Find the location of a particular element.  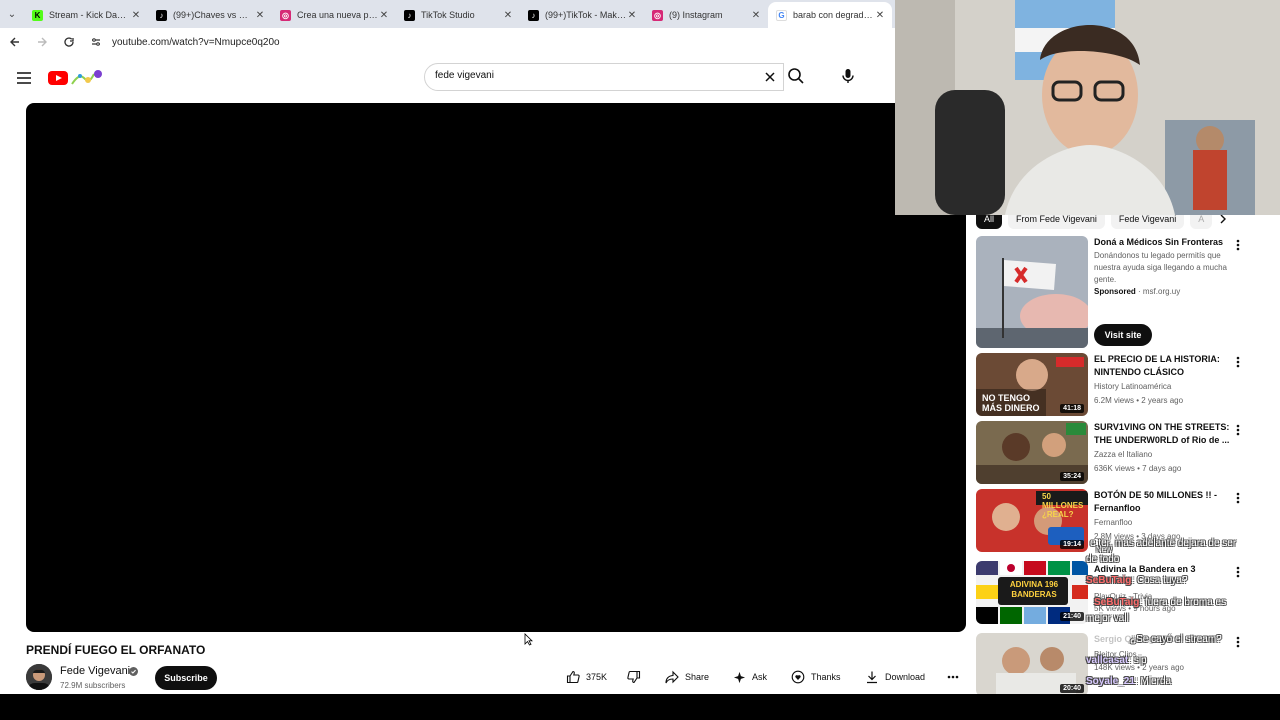

menu-icon is located at coordinates (24, 78).